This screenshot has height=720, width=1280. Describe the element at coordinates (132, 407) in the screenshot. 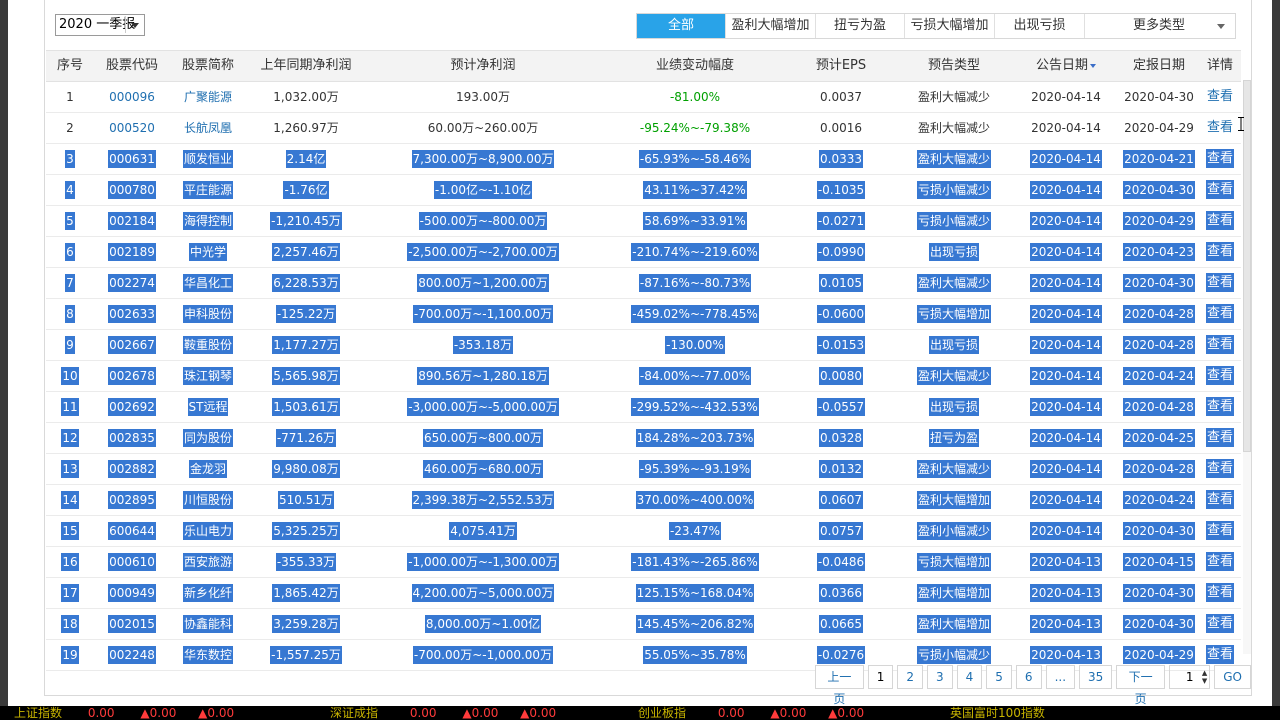

I see `stock-code-link: 002692` at that location.